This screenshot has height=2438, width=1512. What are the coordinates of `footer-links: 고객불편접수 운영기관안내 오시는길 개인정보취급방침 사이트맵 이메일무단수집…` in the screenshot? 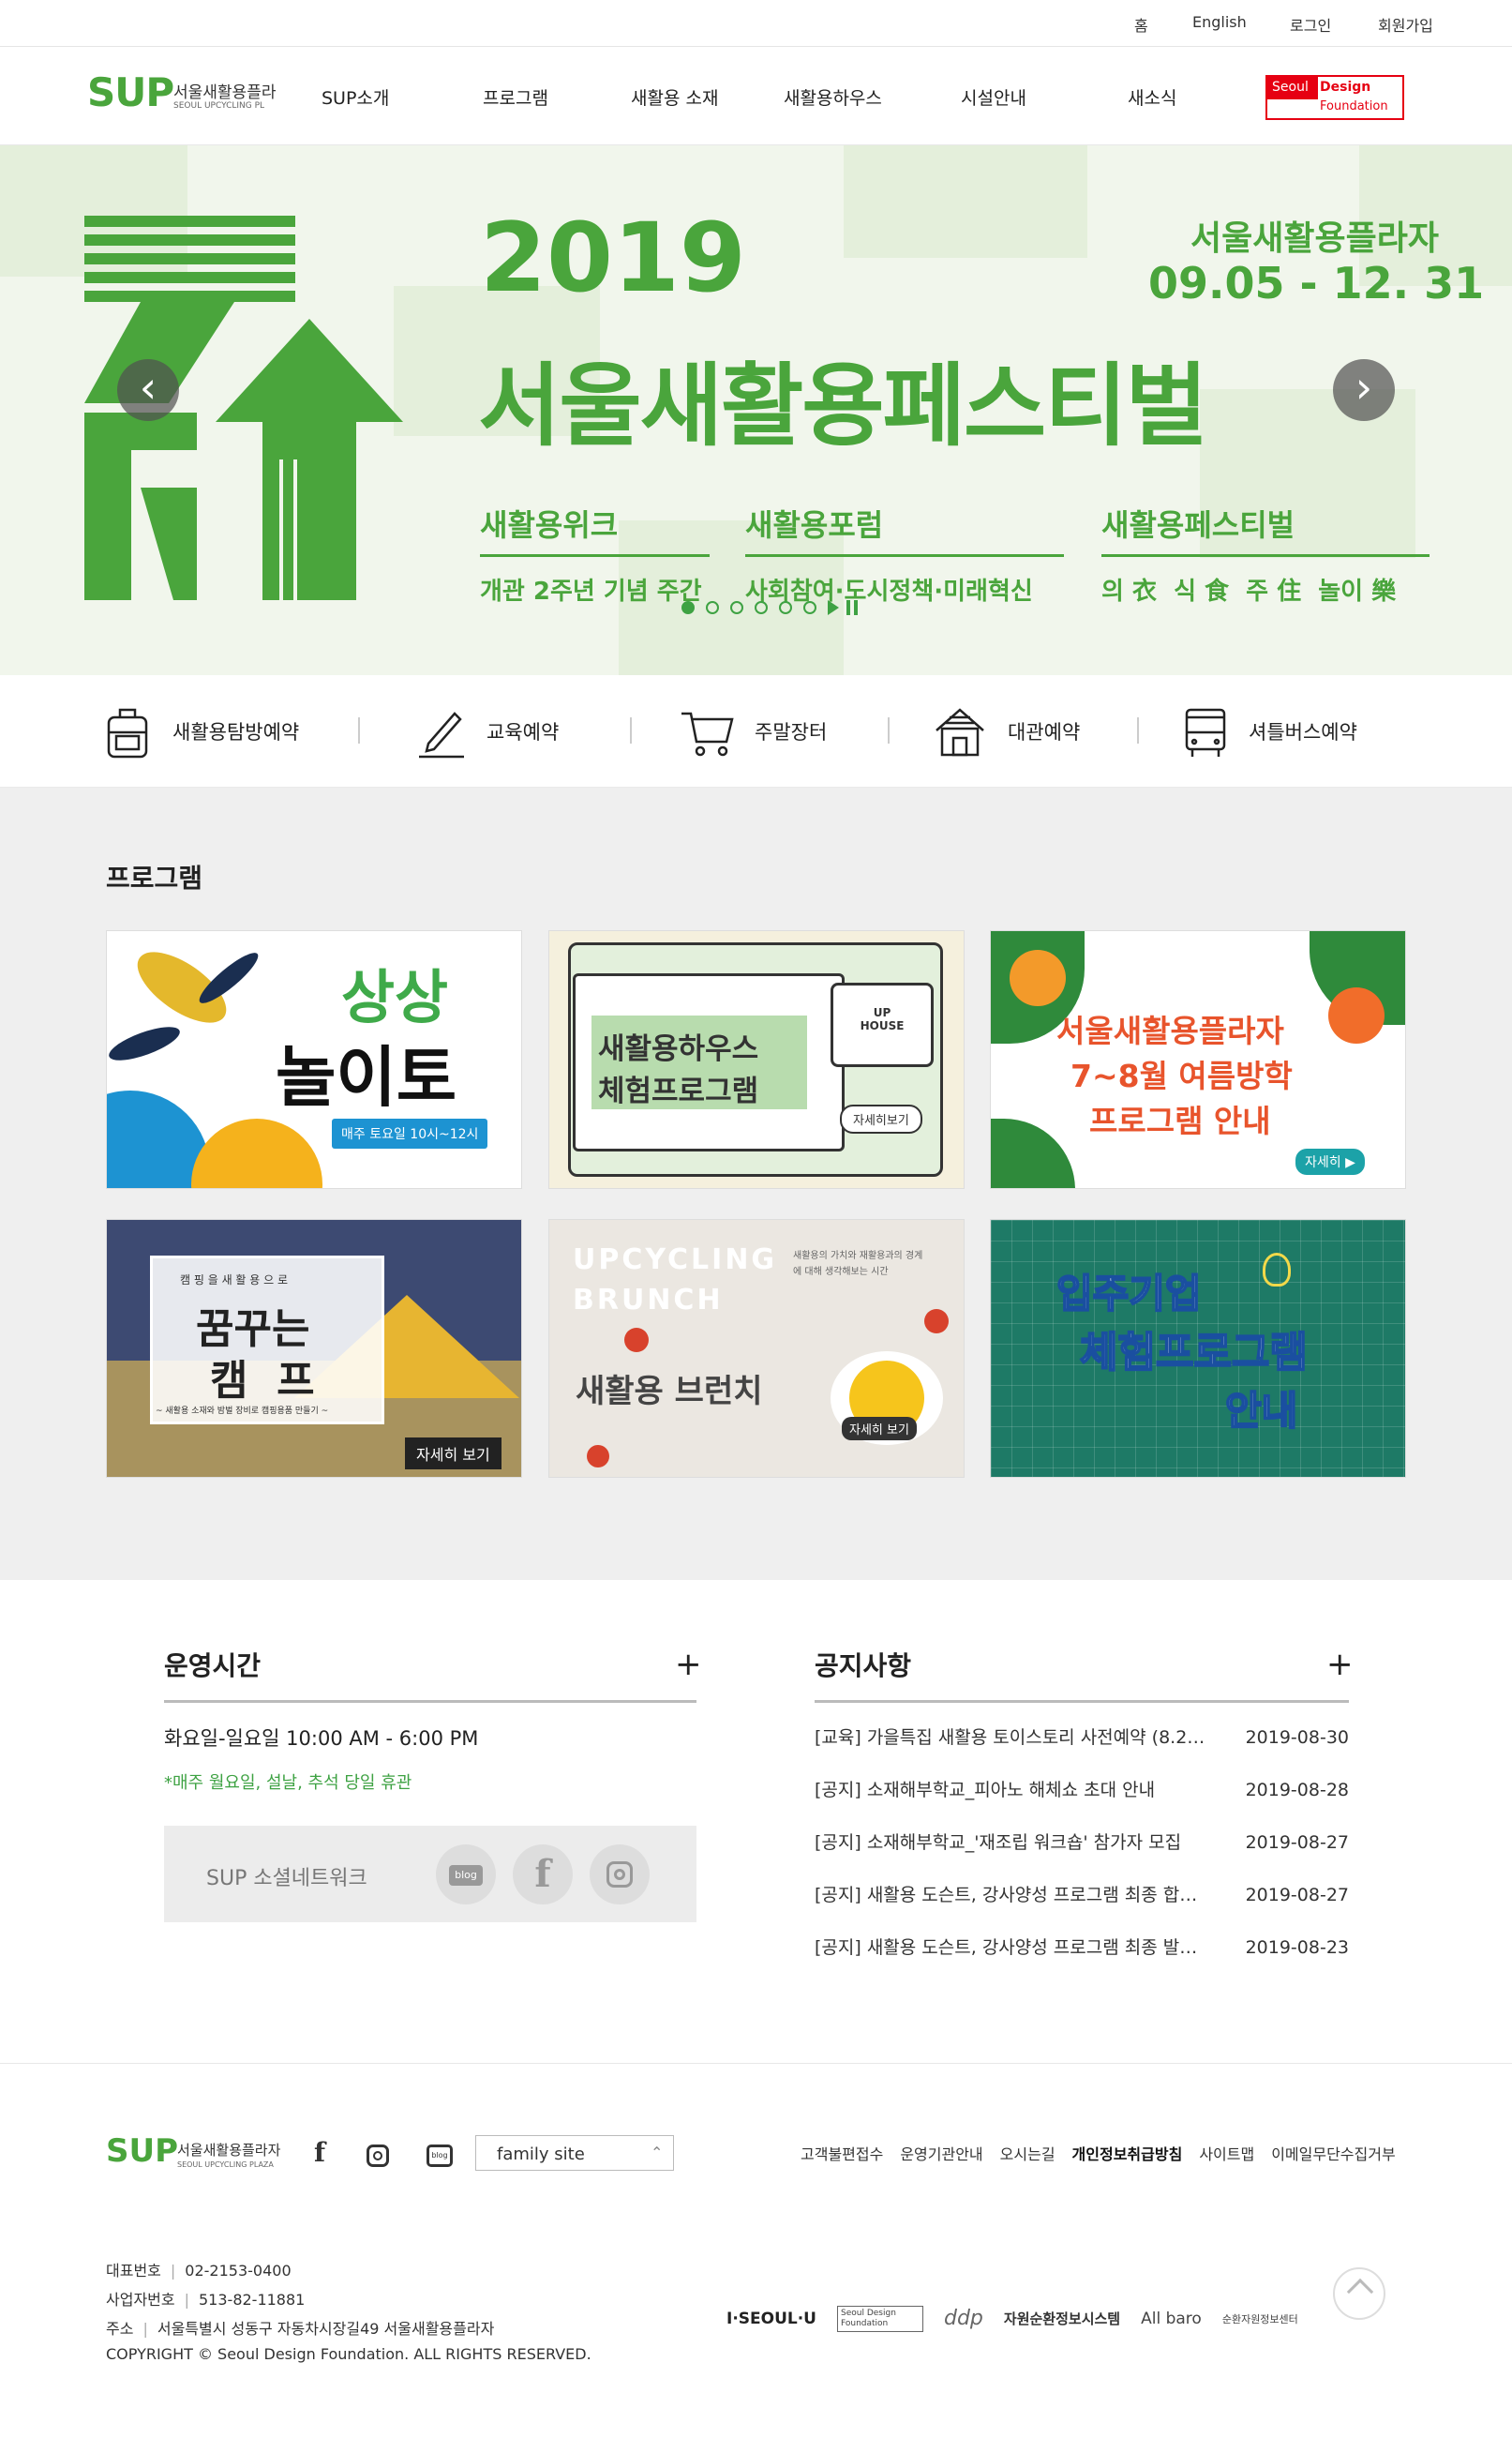 It's located at (1090, 2153).